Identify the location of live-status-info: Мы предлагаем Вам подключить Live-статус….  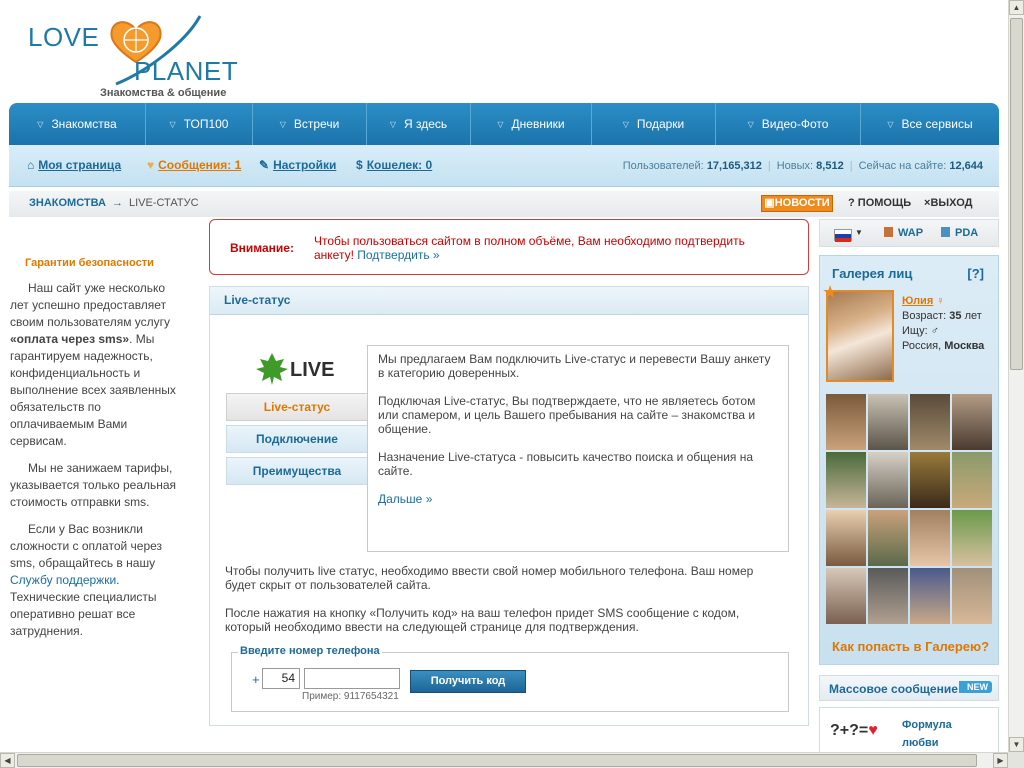
(578, 448).